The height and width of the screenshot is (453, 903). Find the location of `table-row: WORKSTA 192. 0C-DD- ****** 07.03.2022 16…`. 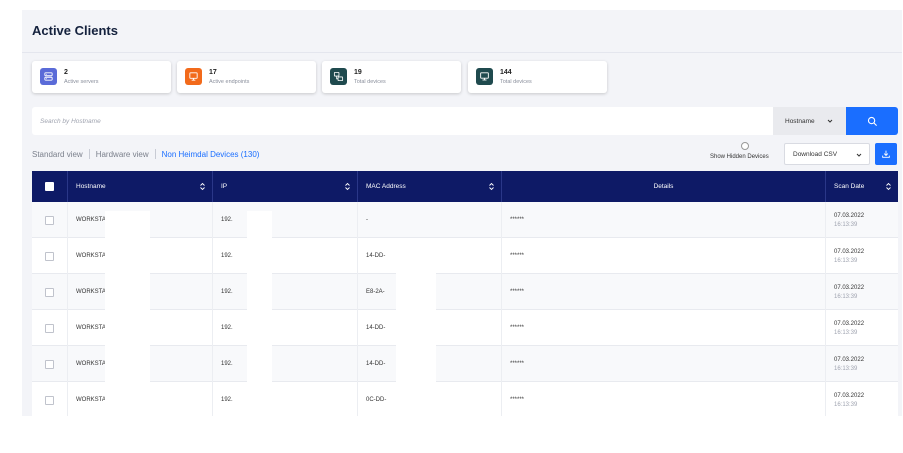

table-row: WORKSTA 192. 0C-DD- ****** 07.03.2022 16… is located at coordinates (465, 399).